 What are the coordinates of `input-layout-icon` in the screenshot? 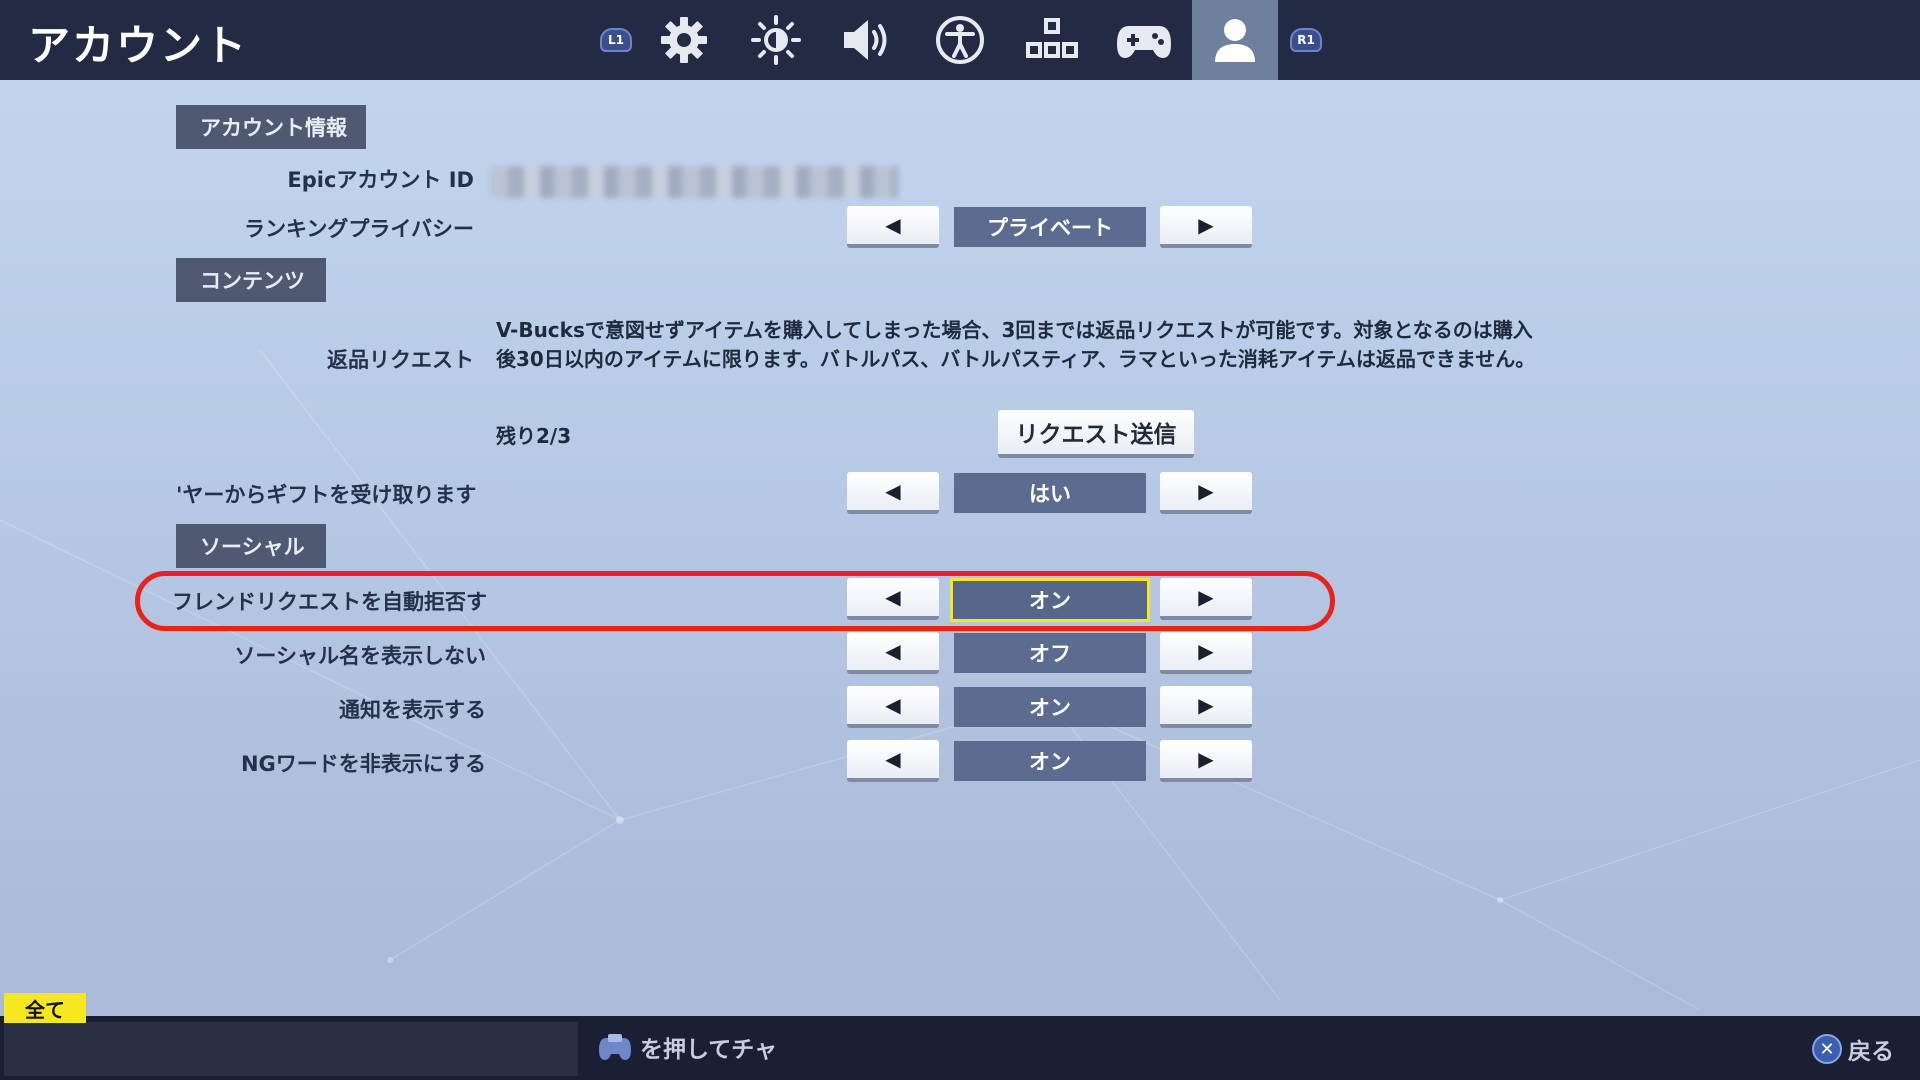 It's located at (1052, 38).